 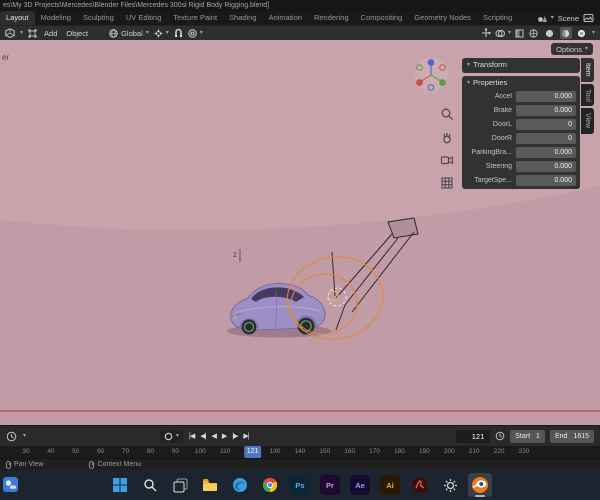 What do you see at coordinates (447, 183) in the screenshot?
I see `toggle-ortho-icon` at bounding box center [447, 183].